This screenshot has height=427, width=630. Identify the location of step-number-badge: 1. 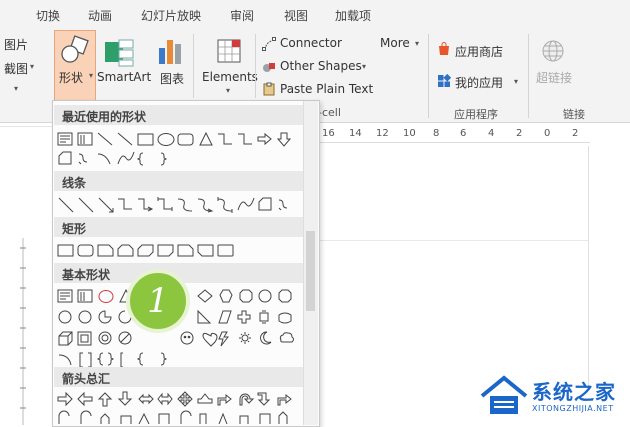
(158, 301).